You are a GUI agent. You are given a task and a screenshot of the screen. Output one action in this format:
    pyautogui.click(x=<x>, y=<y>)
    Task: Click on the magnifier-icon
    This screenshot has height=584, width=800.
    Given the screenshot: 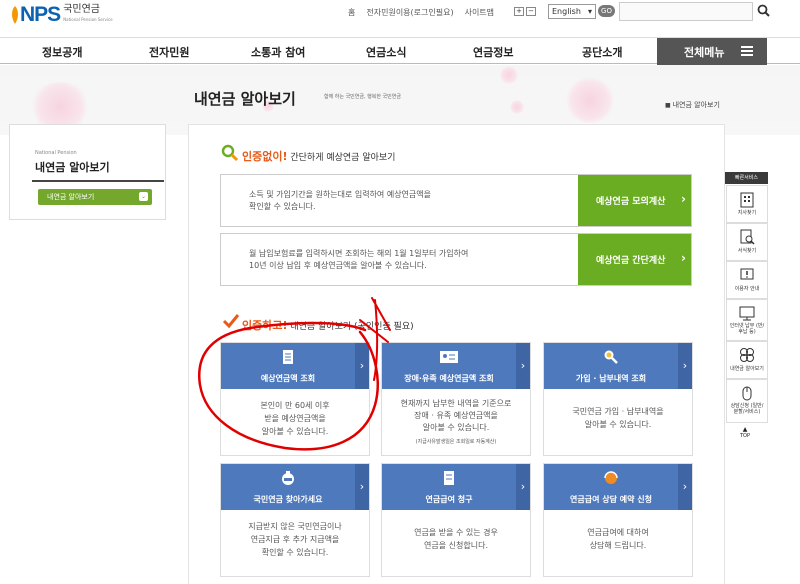 What is the action you would take?
    pyautogui.click(x=230, y=153)
    